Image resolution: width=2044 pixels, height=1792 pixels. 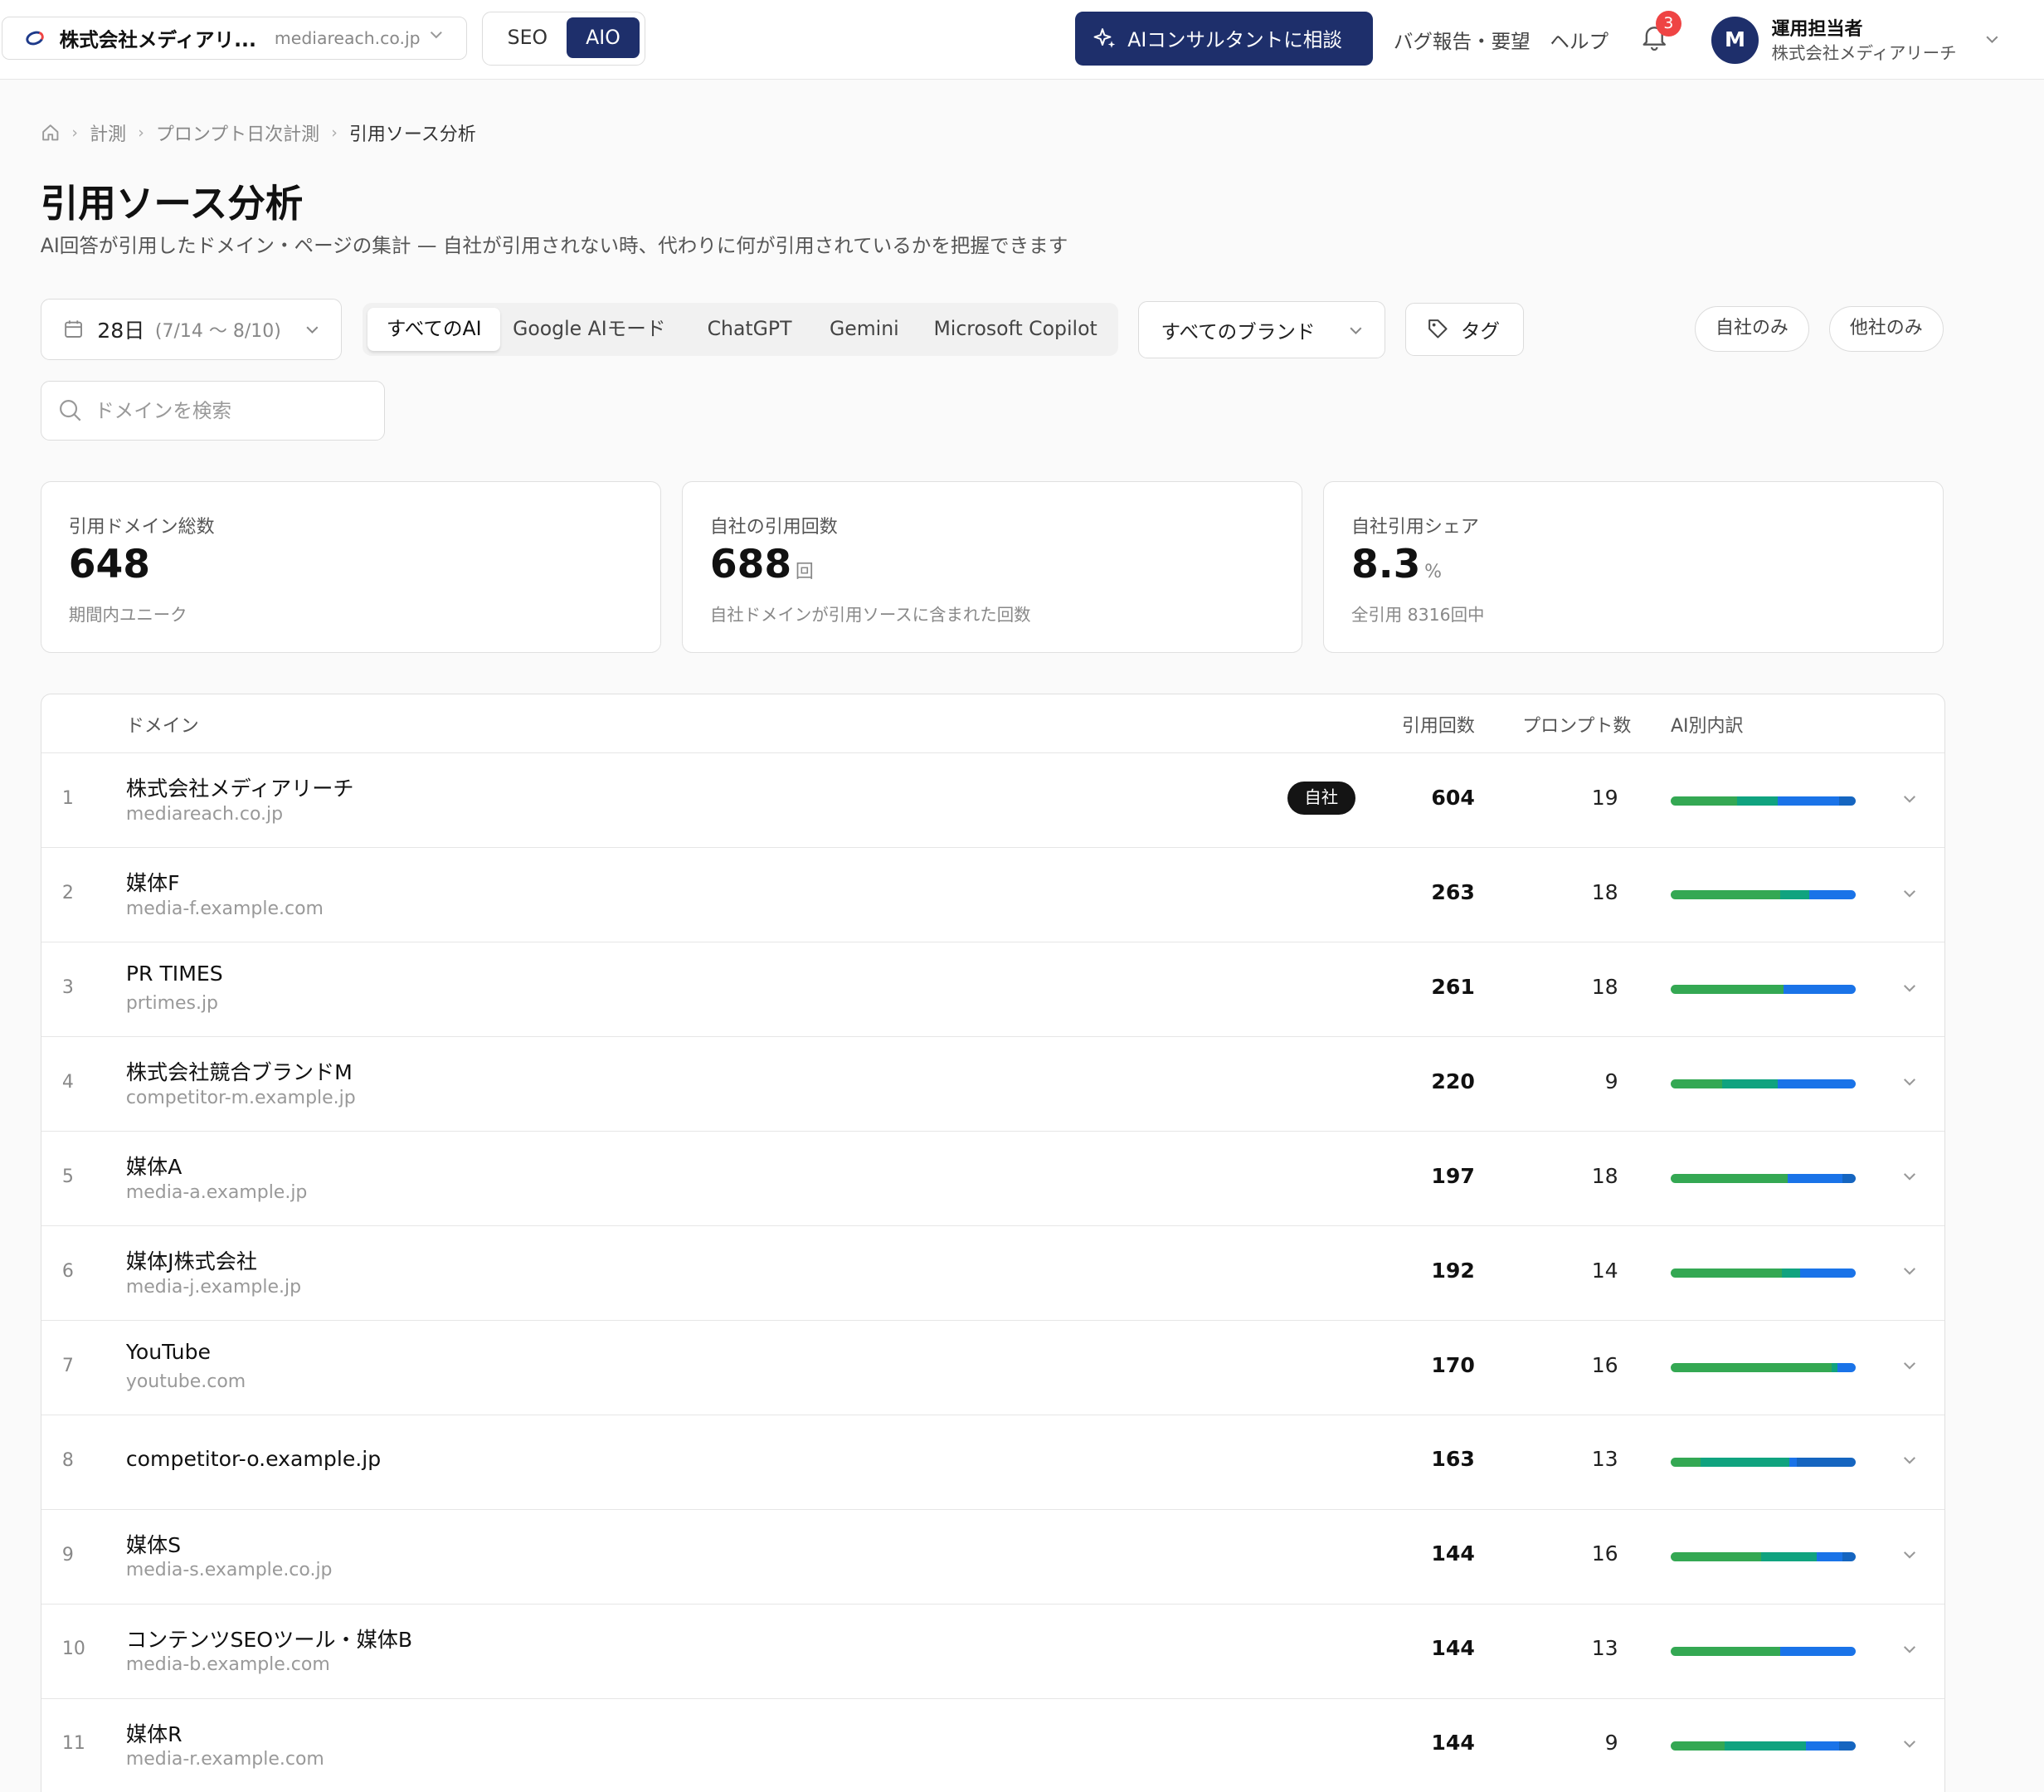 I want to click on table-header: ドメイン 引用回数 プロンプト数 AI別内訳, so click(x=992, y=723).